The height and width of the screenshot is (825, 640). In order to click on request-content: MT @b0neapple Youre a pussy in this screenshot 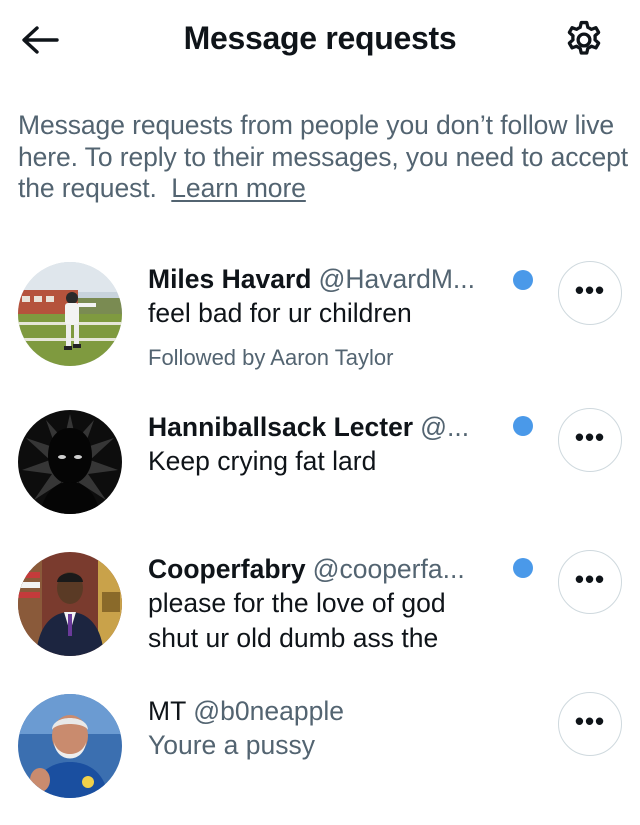, I will do `click(335, 728)`.